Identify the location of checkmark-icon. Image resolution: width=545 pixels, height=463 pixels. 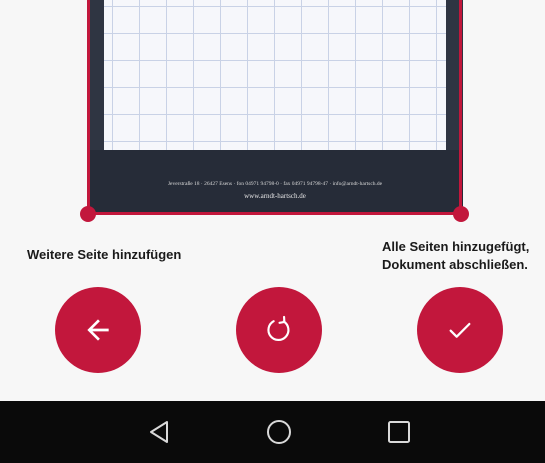
(460, 330).